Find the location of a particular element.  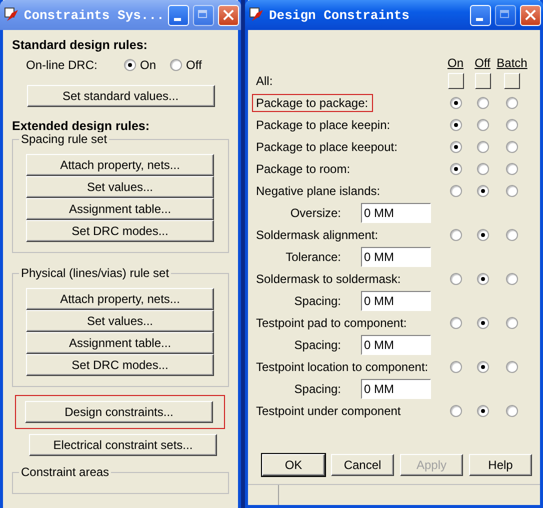

section-heading: Extended design rules: is located at coordinates (81, 126).